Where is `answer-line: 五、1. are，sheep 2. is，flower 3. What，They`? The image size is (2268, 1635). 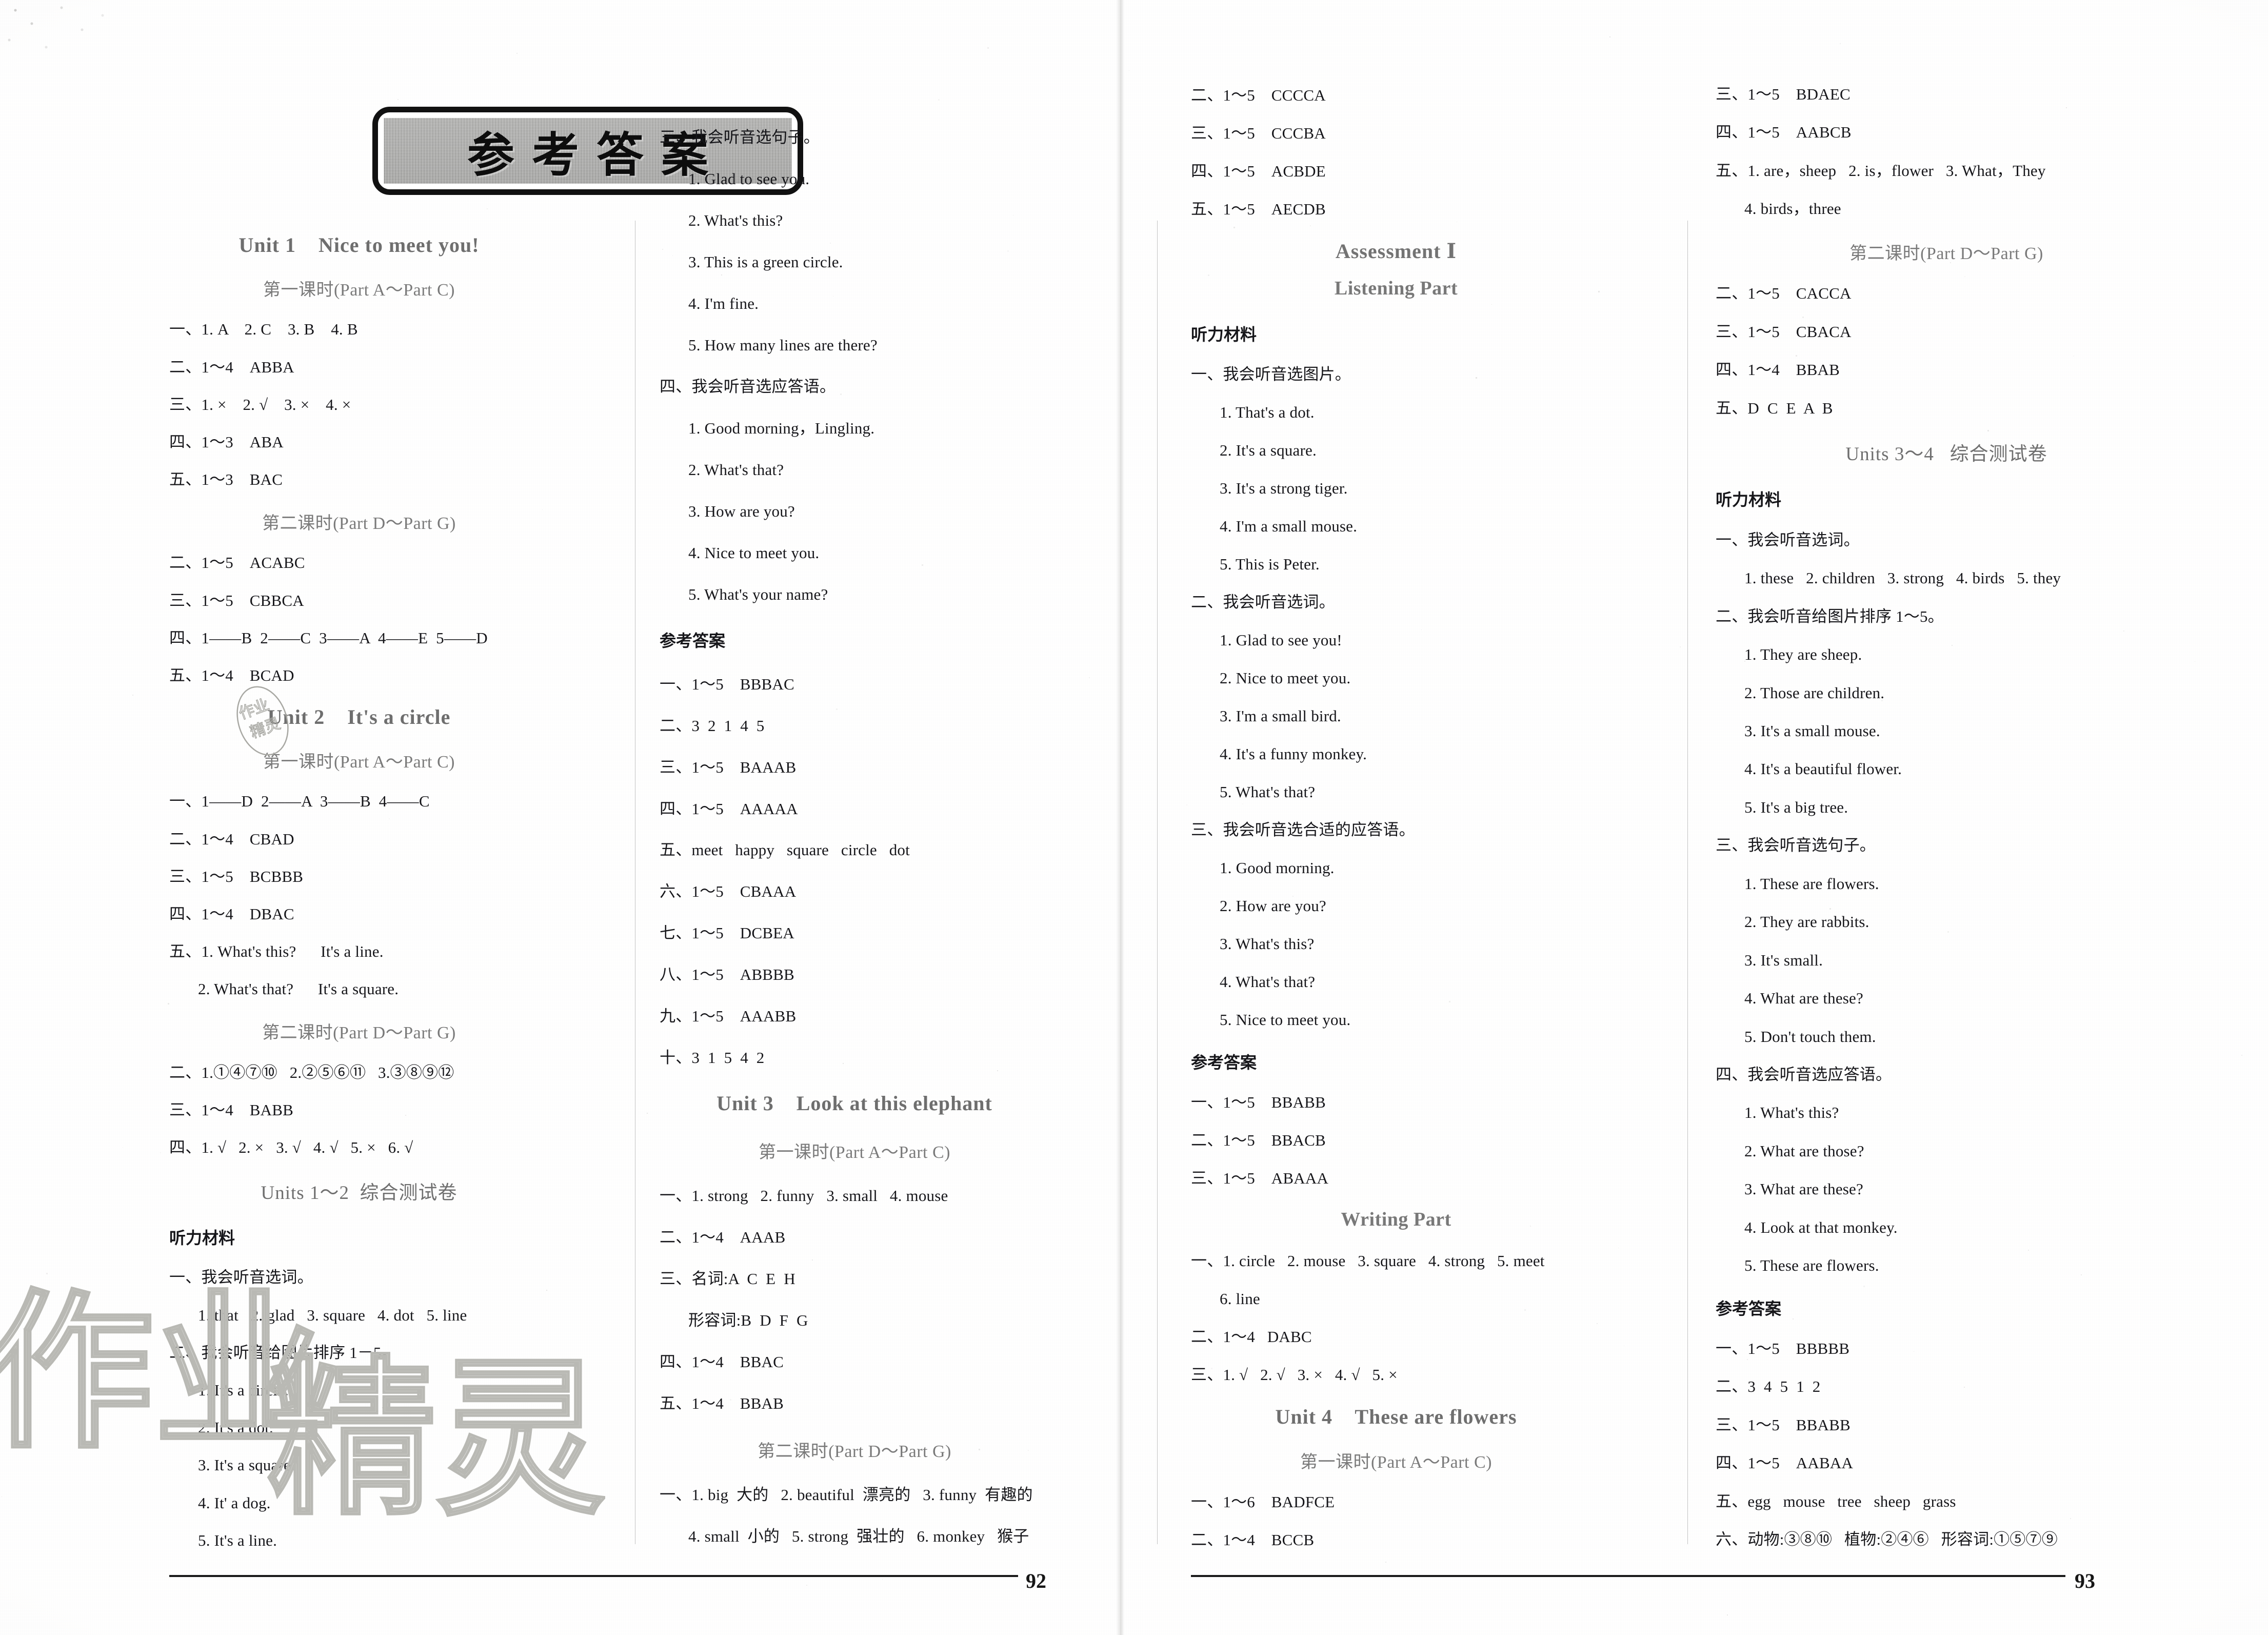
answer-line: 五、1. are，sheep 2. is，flower 3. What，They is located at coordinates (1881, 170).